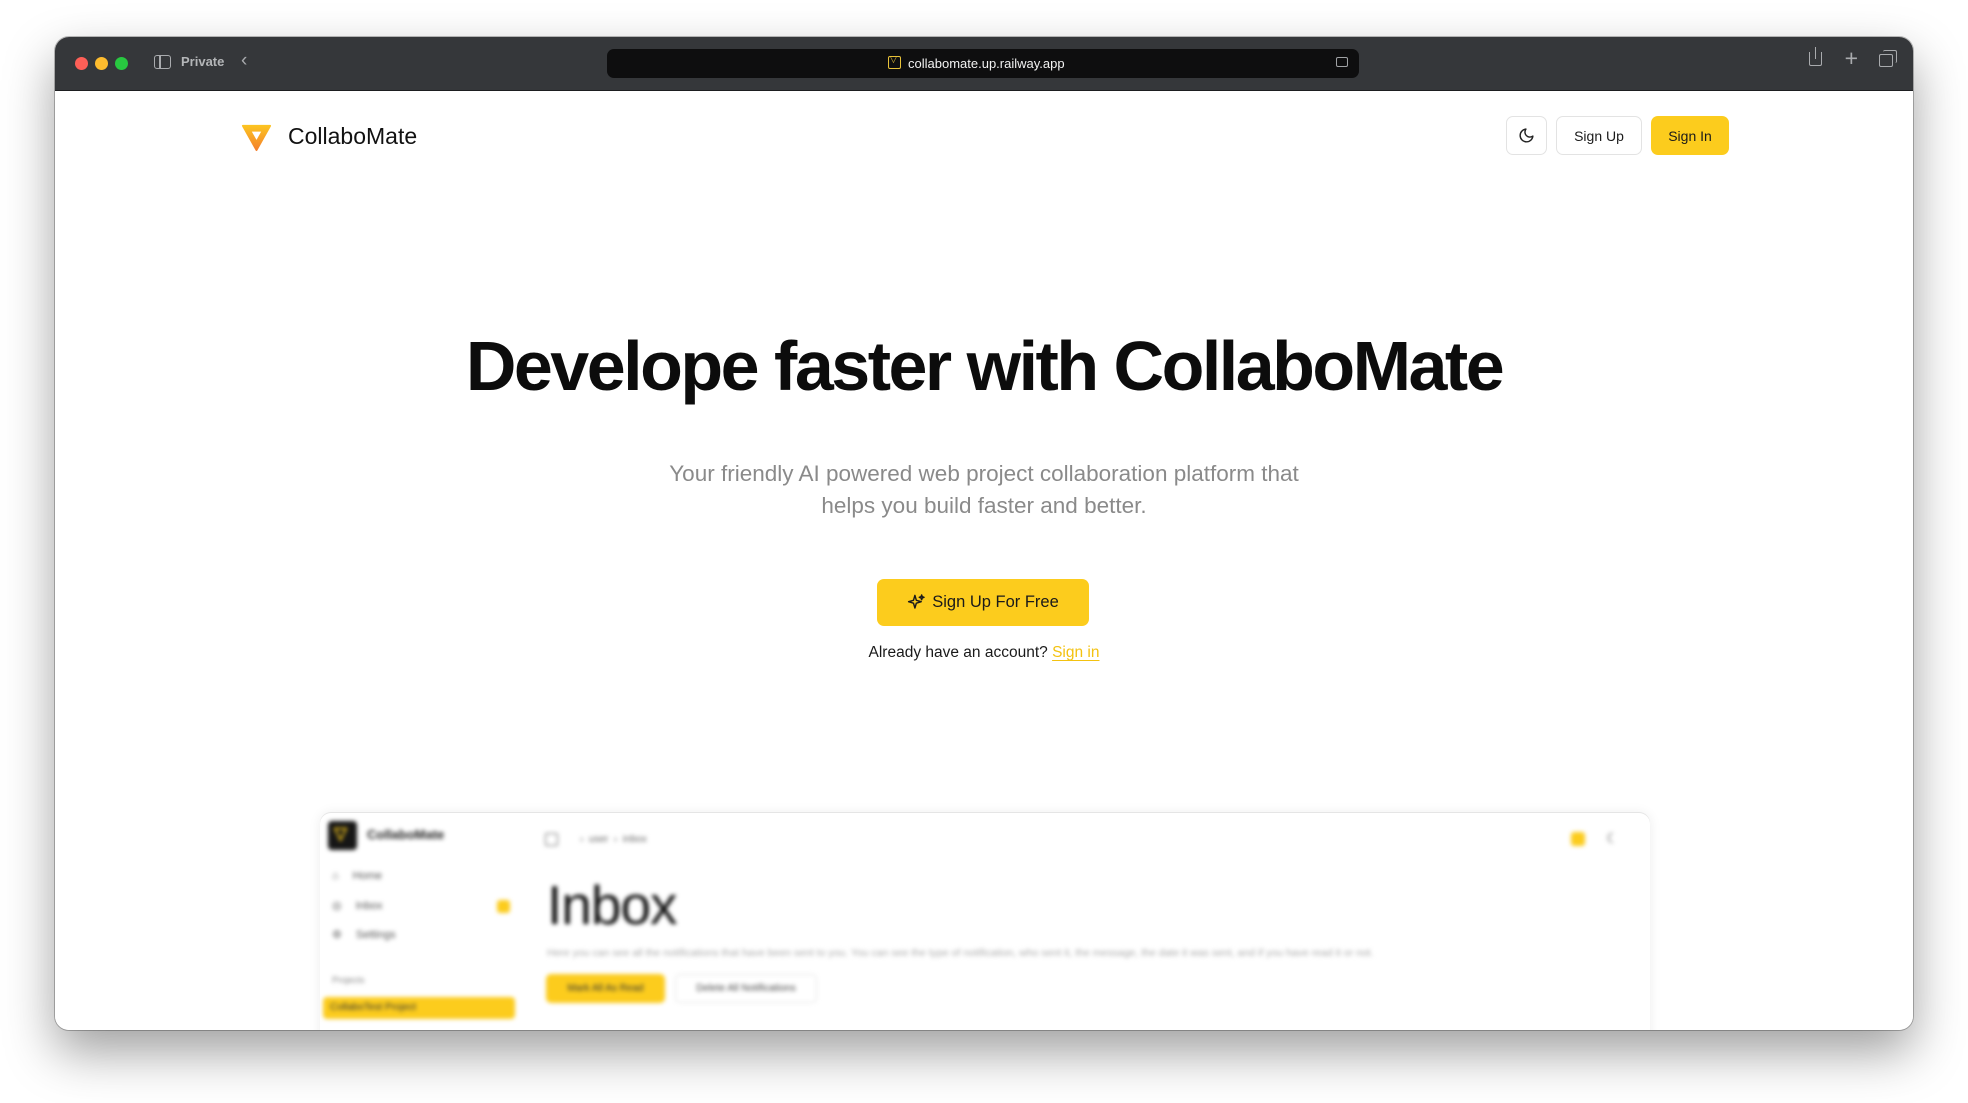 The height and width of the screenshot is (1103, 1968). What do you see at coordinates (894, 61) in the screenshot?
I see `site-favicon-icon` at bounding box center [894, 61].